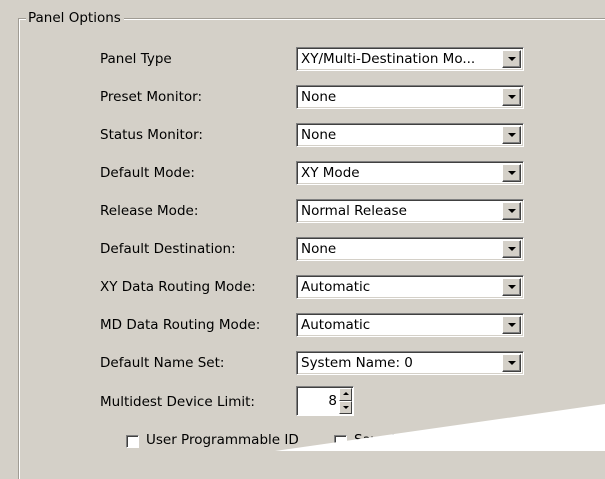 This screenshot has width=605, height=479. I want to click on md-data-routing-mode-dropdown: Automatic, so click(410, 325).